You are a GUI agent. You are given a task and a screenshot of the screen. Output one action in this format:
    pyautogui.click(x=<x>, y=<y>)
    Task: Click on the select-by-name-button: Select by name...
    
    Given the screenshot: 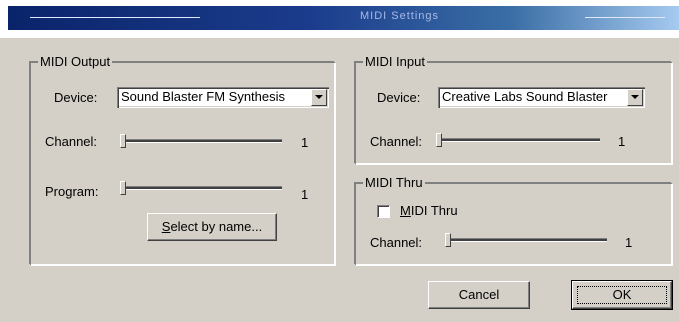 What is the action you would take?
    pyautogui.click(x=212, y=227)
    